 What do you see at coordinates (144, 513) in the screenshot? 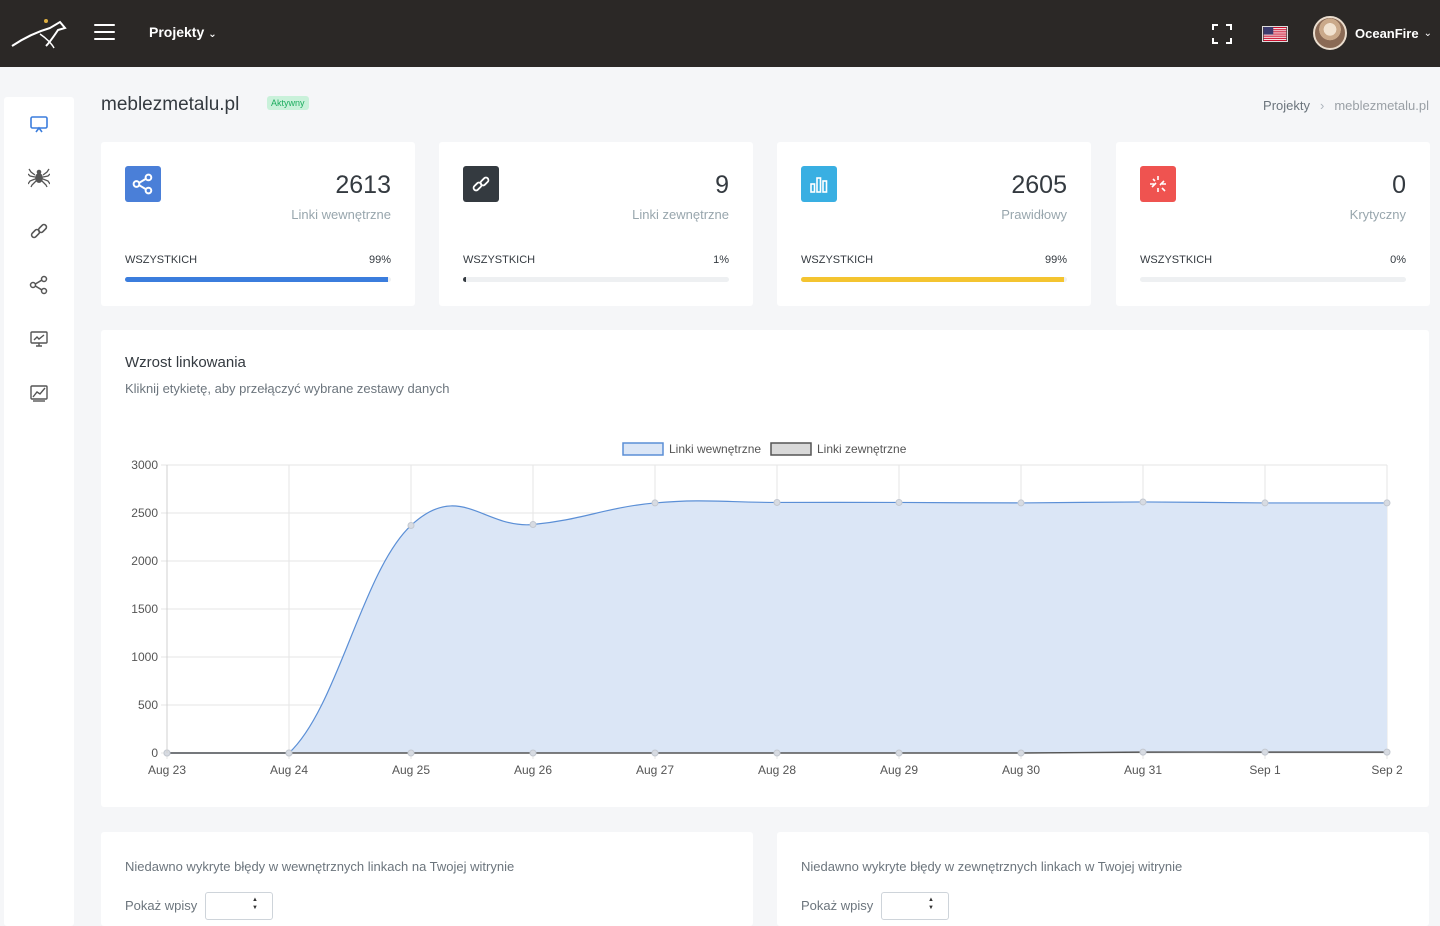
I see `y-tick-label: 2500` at bounding box center [144, 513].